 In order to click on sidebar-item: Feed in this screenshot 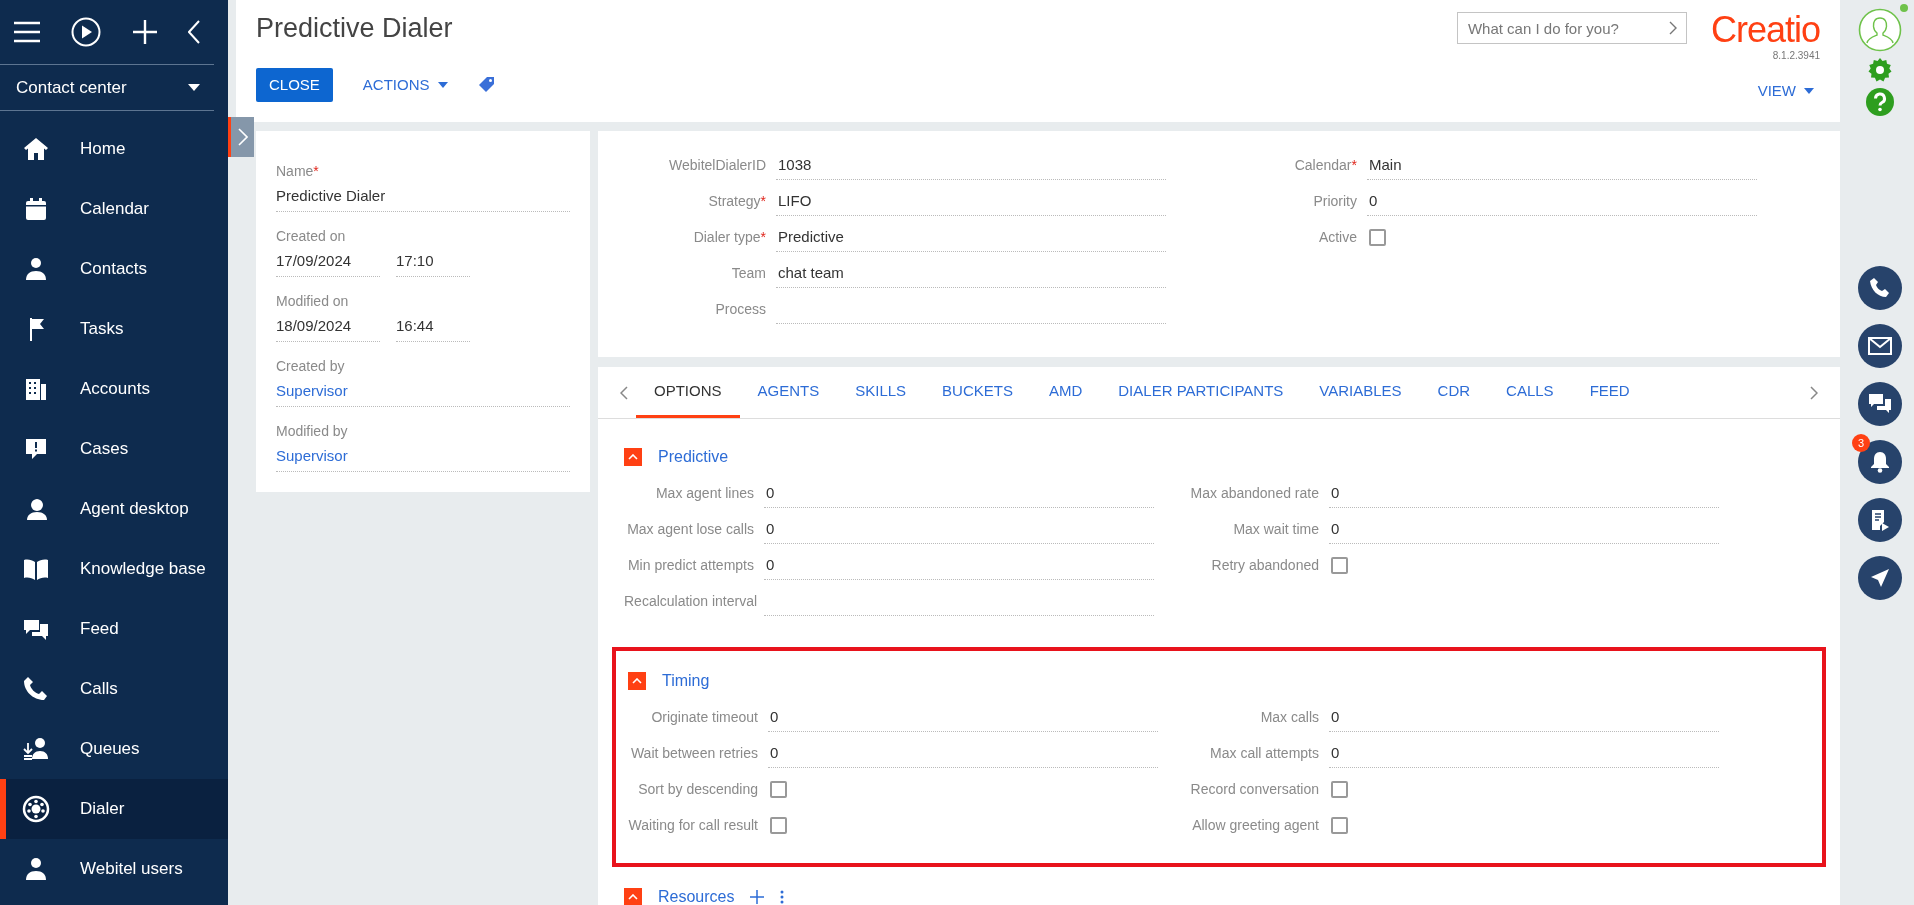, I will do `click(114, 629)`.